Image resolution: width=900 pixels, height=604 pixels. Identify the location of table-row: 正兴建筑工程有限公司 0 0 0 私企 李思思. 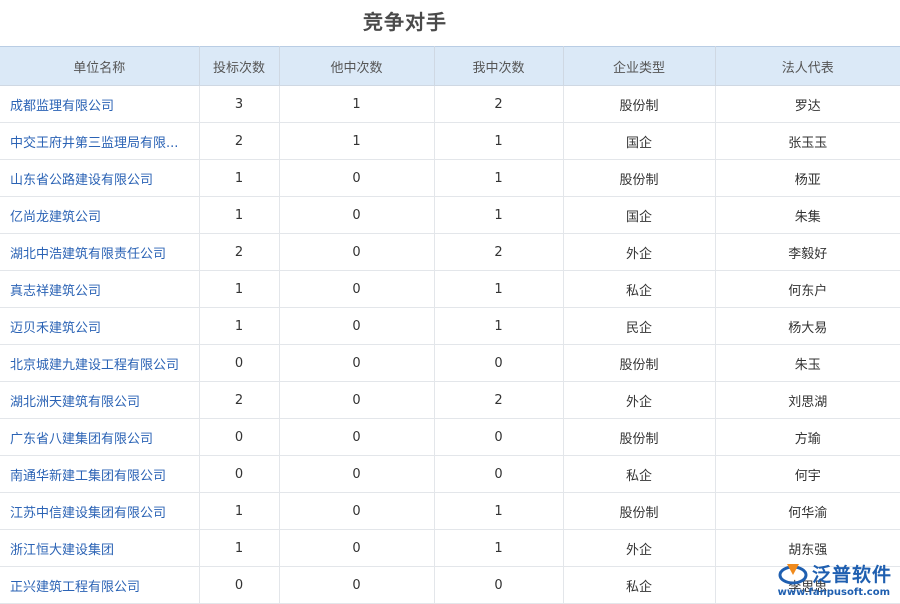
(450, 585).